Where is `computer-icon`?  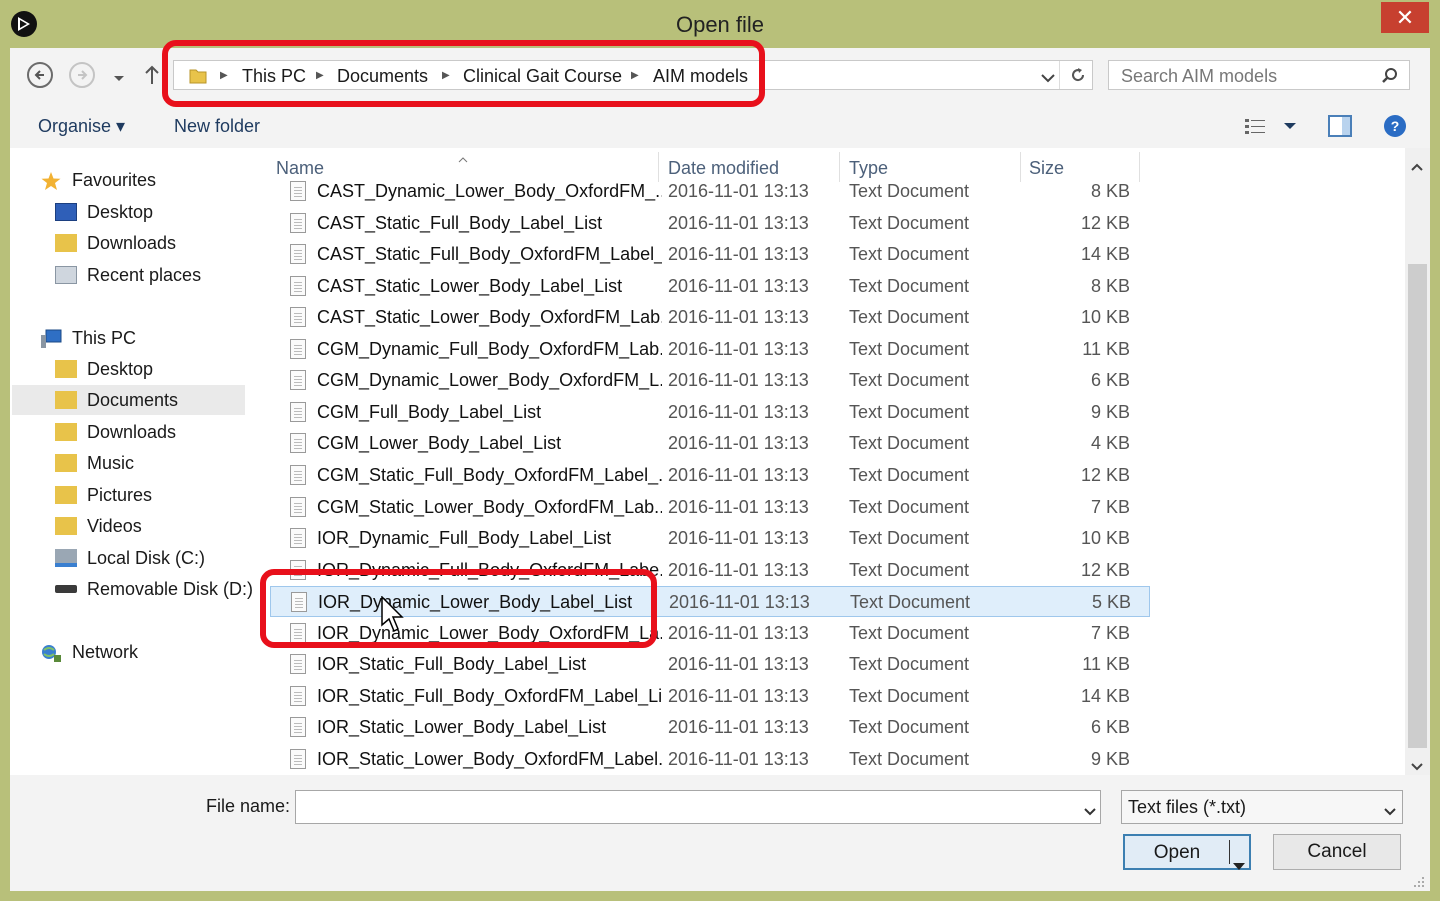
computer-icon is located at coordinates (51, 338).